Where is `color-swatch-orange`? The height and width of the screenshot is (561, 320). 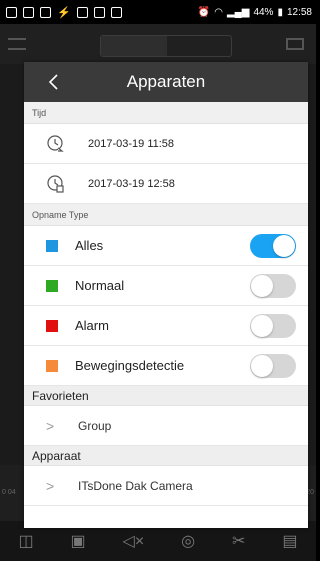 color-swatch-orange is located at coordinates (52, 365).